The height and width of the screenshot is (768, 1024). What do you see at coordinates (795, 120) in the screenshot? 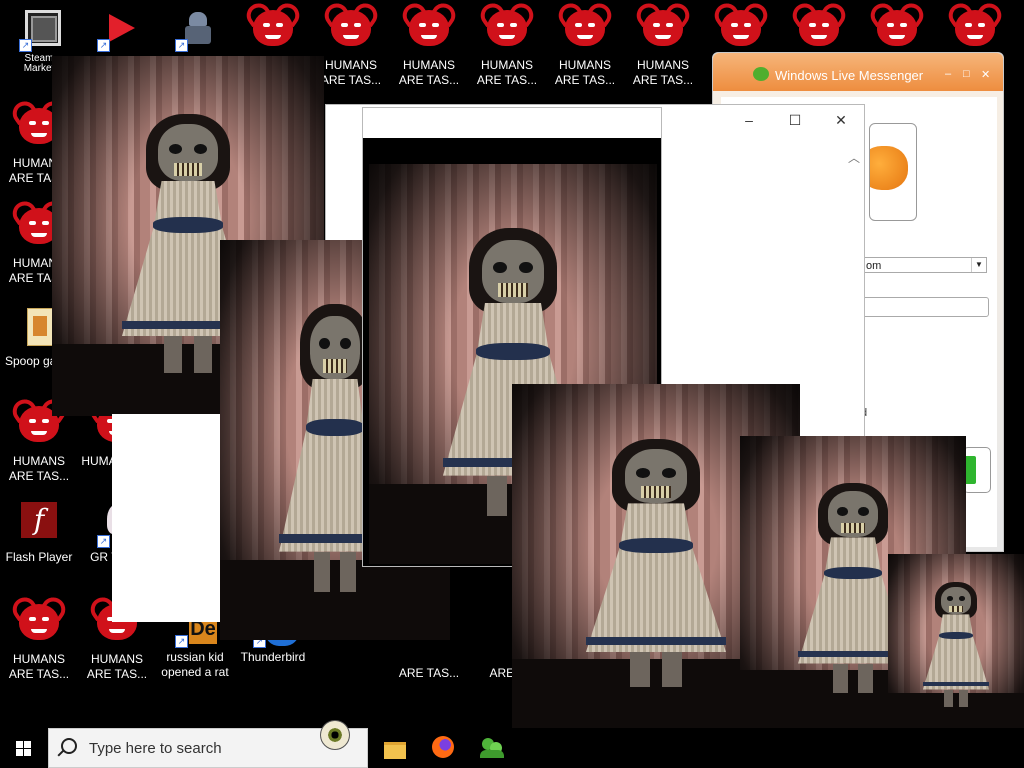
I see `maximize-icon: ☐` at bounding box center [795, 120].